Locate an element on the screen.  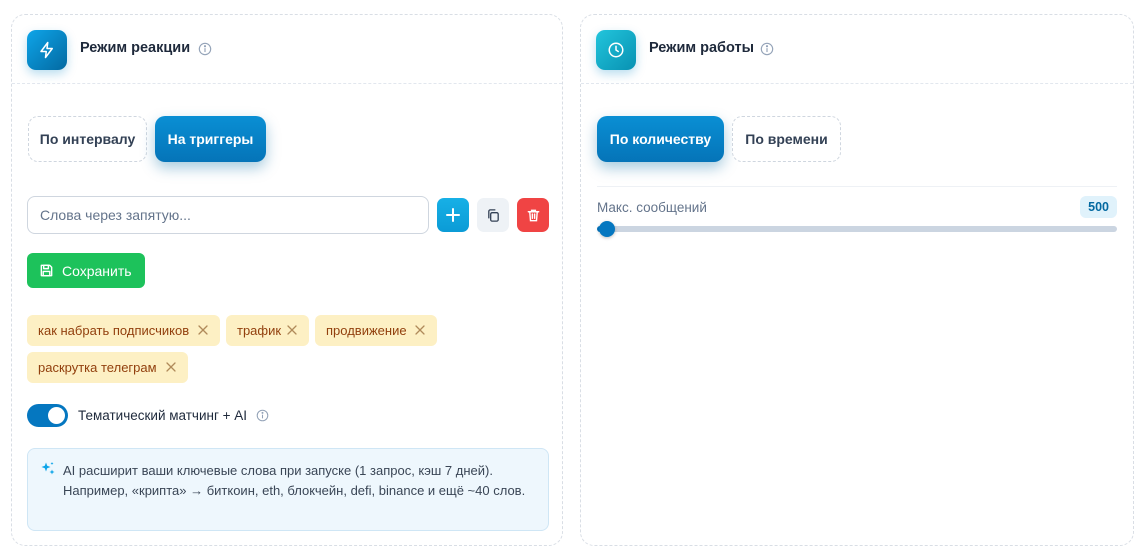
plus-icon is located at coordinates (453, 215).